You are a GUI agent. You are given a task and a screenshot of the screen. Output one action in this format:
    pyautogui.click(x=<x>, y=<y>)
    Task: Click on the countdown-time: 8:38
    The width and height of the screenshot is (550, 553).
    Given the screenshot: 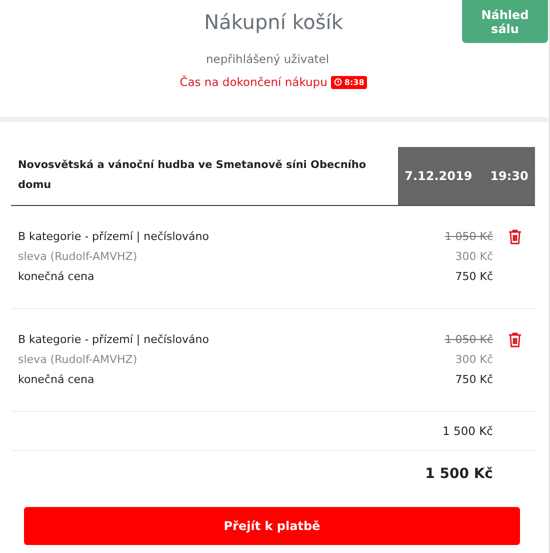 What is the action you would take?
    pyautogui.click(x=354, y=82)
    